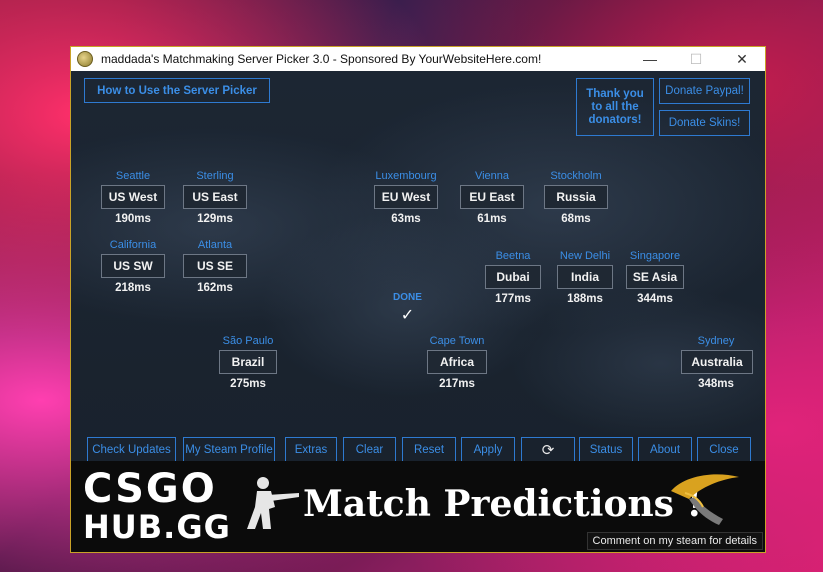  Describe the element at coordinates (133, 176) in the screenshot. I see `city-label: Seattle` at that location.